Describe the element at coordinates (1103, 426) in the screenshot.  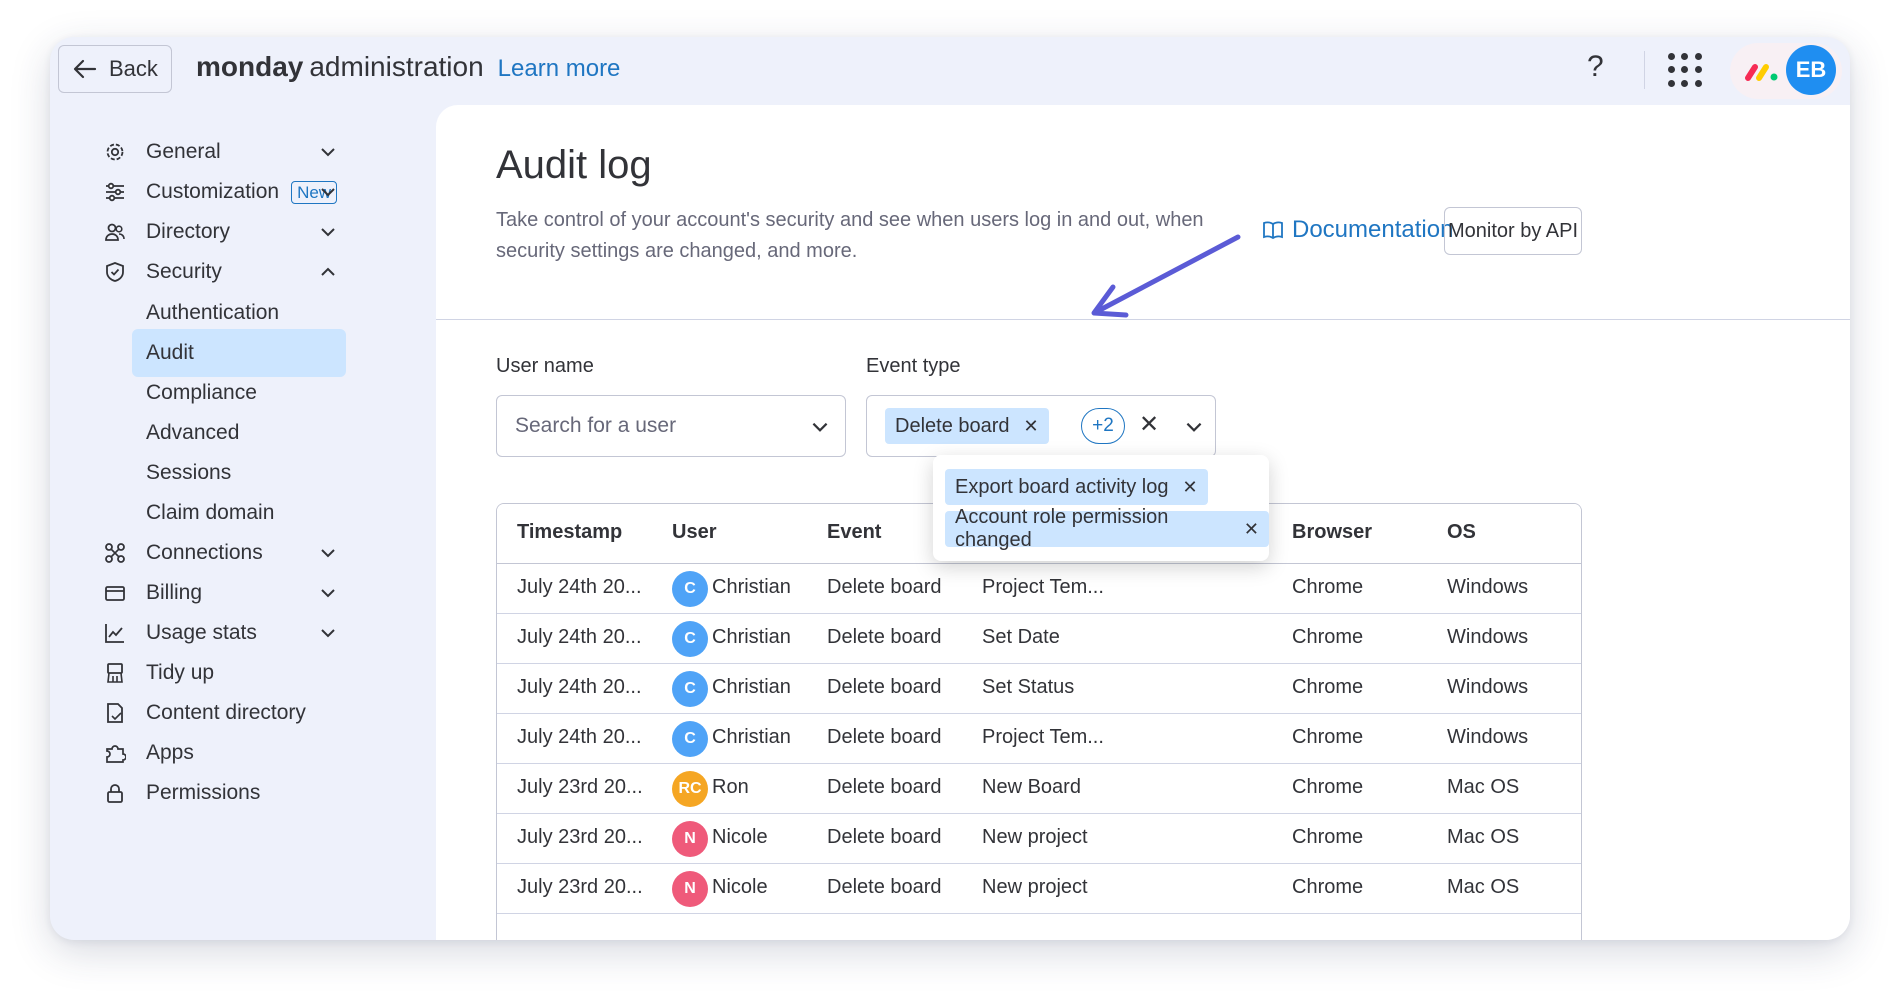
I see `more-chips-counter: +2` at that location.